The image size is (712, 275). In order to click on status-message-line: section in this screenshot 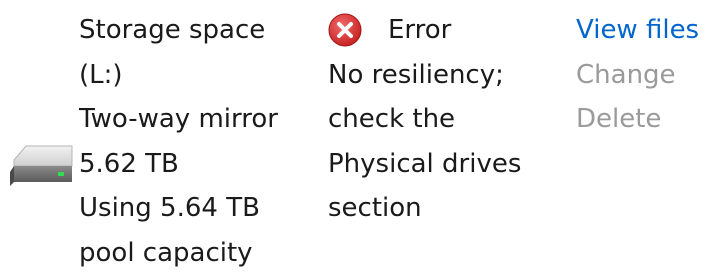, I will do `click(375, 208)`.